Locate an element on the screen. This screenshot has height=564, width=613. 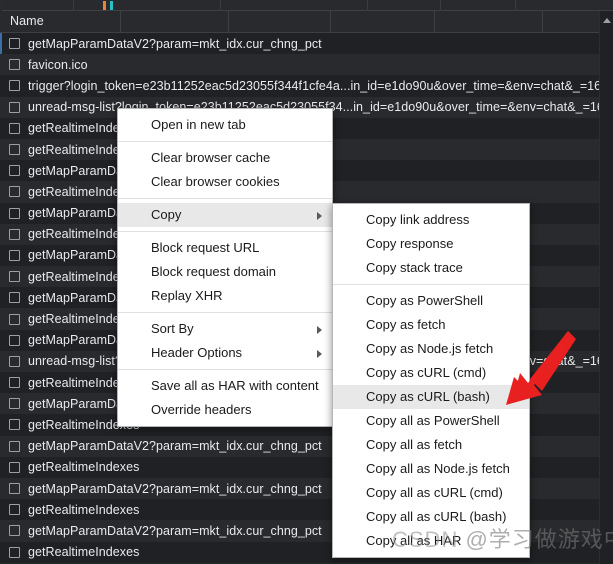
copy-submenu-item: Copy as Node.js fetch is located at coordinates (431, 349).